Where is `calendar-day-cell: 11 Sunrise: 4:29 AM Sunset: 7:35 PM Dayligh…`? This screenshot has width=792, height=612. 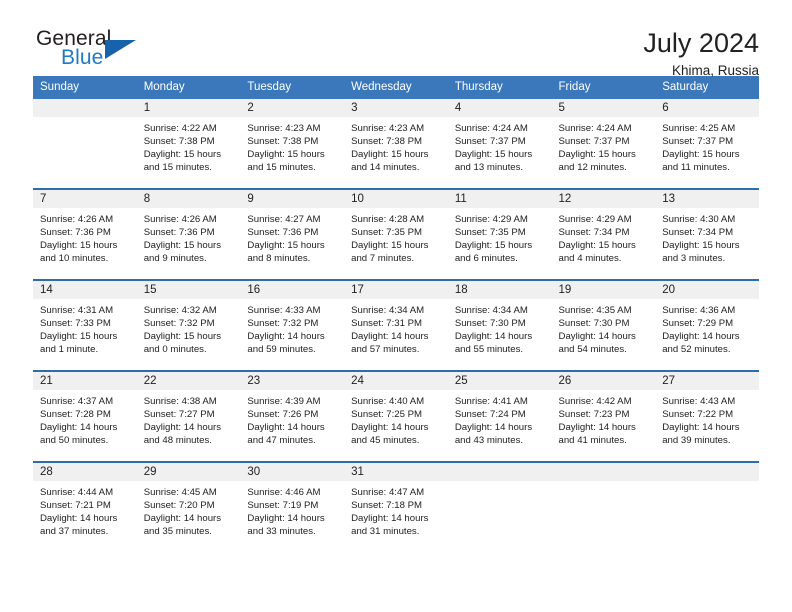
calendar-day-cell: 11 Sunrise: 4:29 AM Sunset: 7:35 PM Dayligh… is located at coordinates (499, 233).